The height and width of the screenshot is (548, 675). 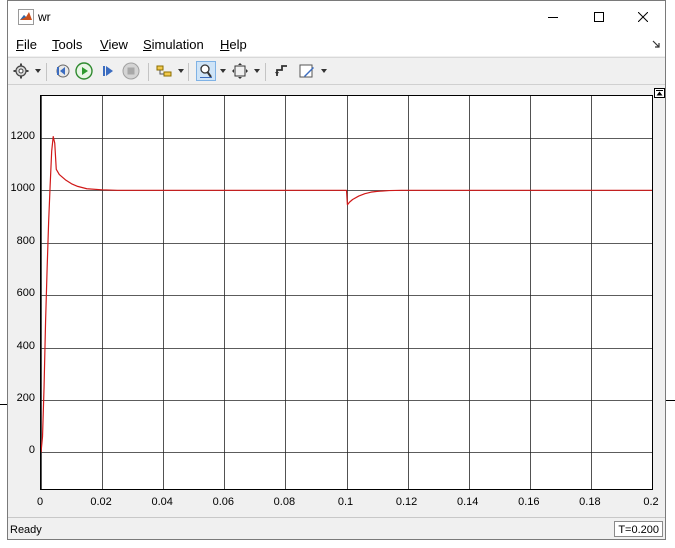 I want to click on background-canvas, so click(x=670, y=274).